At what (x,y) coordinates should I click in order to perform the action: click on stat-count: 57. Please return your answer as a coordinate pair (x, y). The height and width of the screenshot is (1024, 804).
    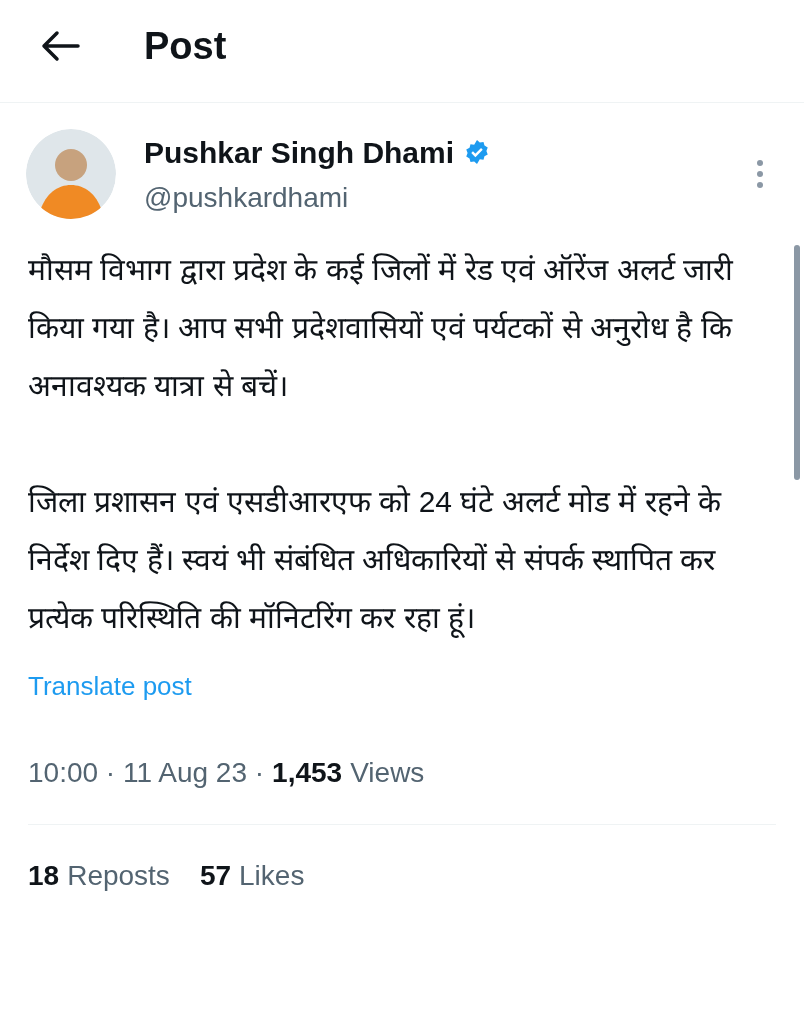
    Looking at the image, I should click on (215, 876).